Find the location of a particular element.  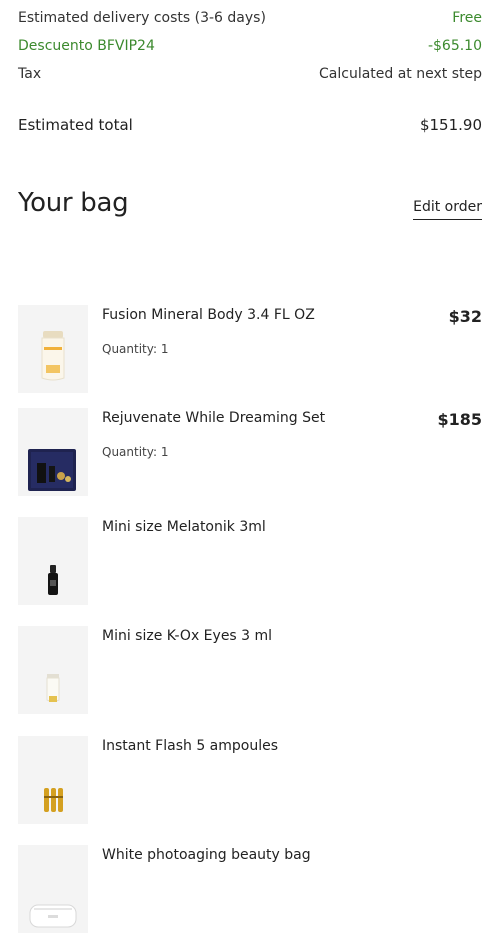

total-row: Estimated total $151.90 is located at coordinates (250, 125).